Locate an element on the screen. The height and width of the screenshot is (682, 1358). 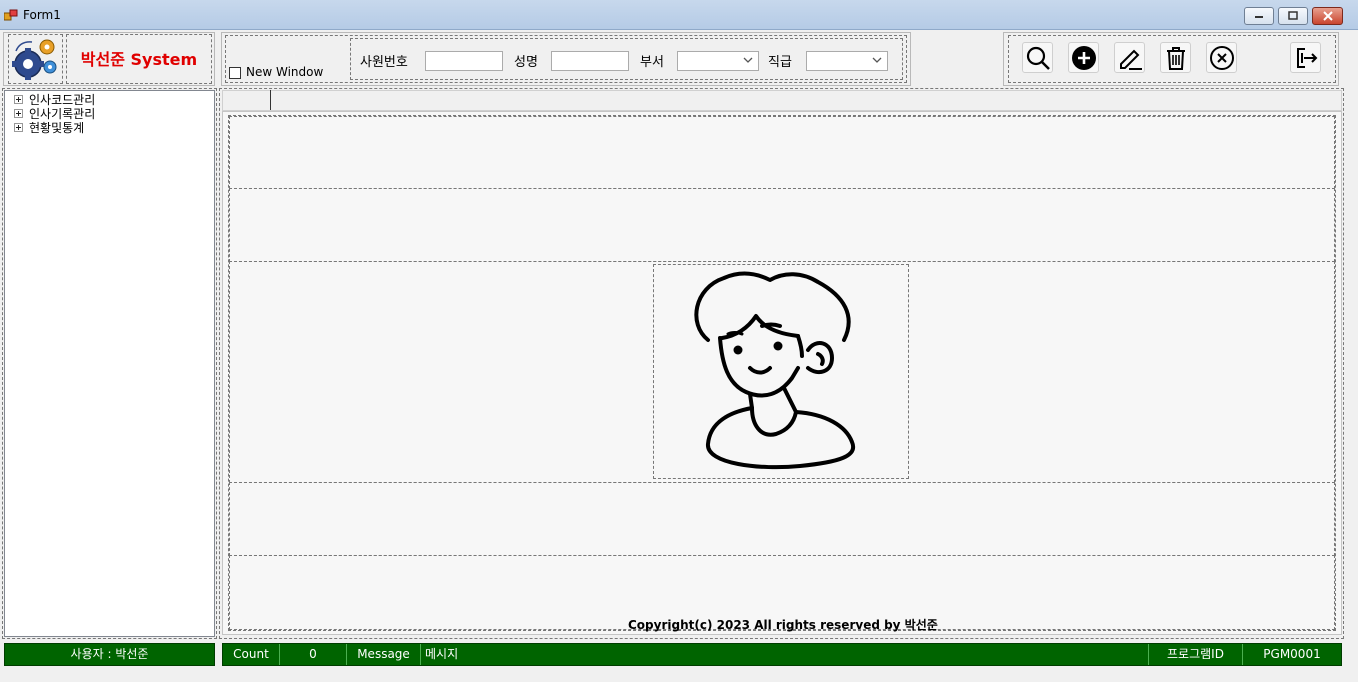
emp-no-label: 사원번호 is located at coordinates (384, 62).